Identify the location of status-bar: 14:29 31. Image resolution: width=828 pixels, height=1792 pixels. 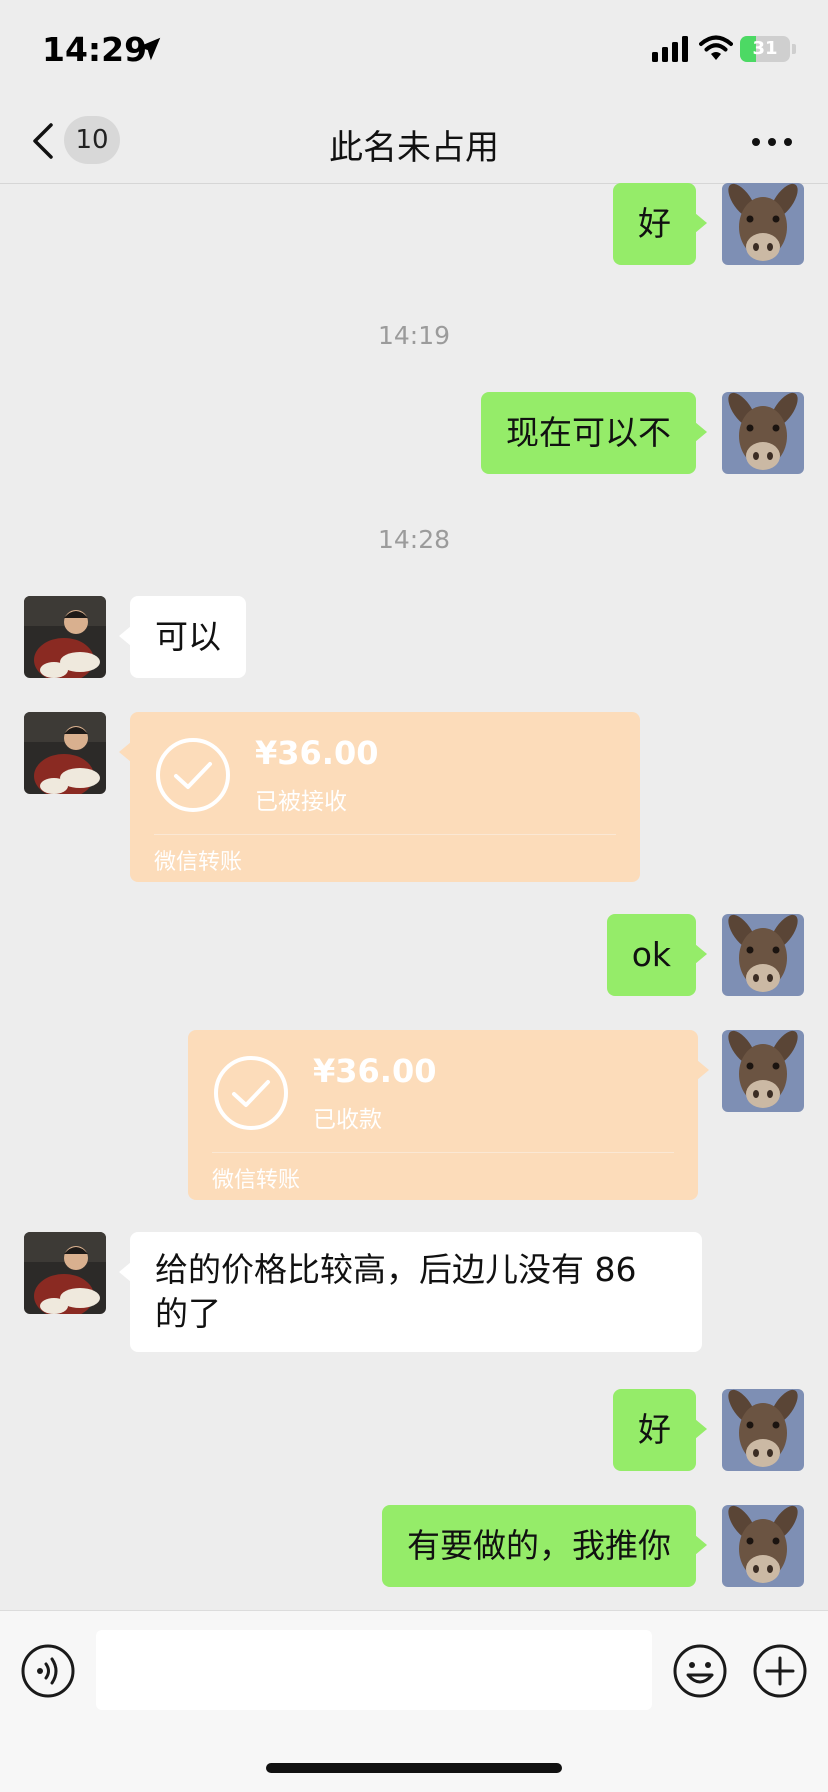
(414, 50).